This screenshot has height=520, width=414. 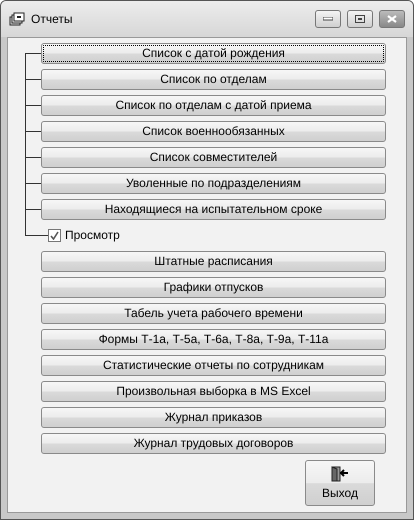 What do you see at coordinates (213, 53) in the screenshot?
I see `report-button: Список с датой рождения` at bounding box center [213, 53].